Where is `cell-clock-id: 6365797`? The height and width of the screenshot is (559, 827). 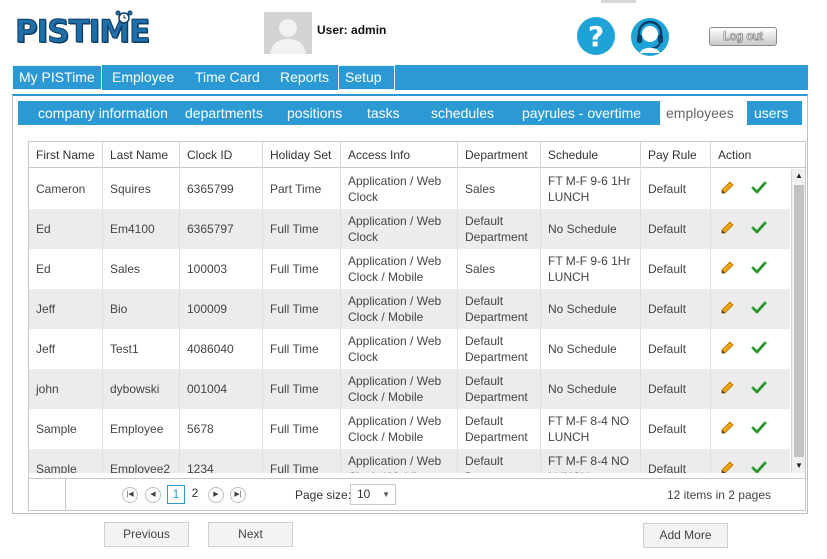
cell-clock-id: 6365797 is located at coordinates (220, 229).